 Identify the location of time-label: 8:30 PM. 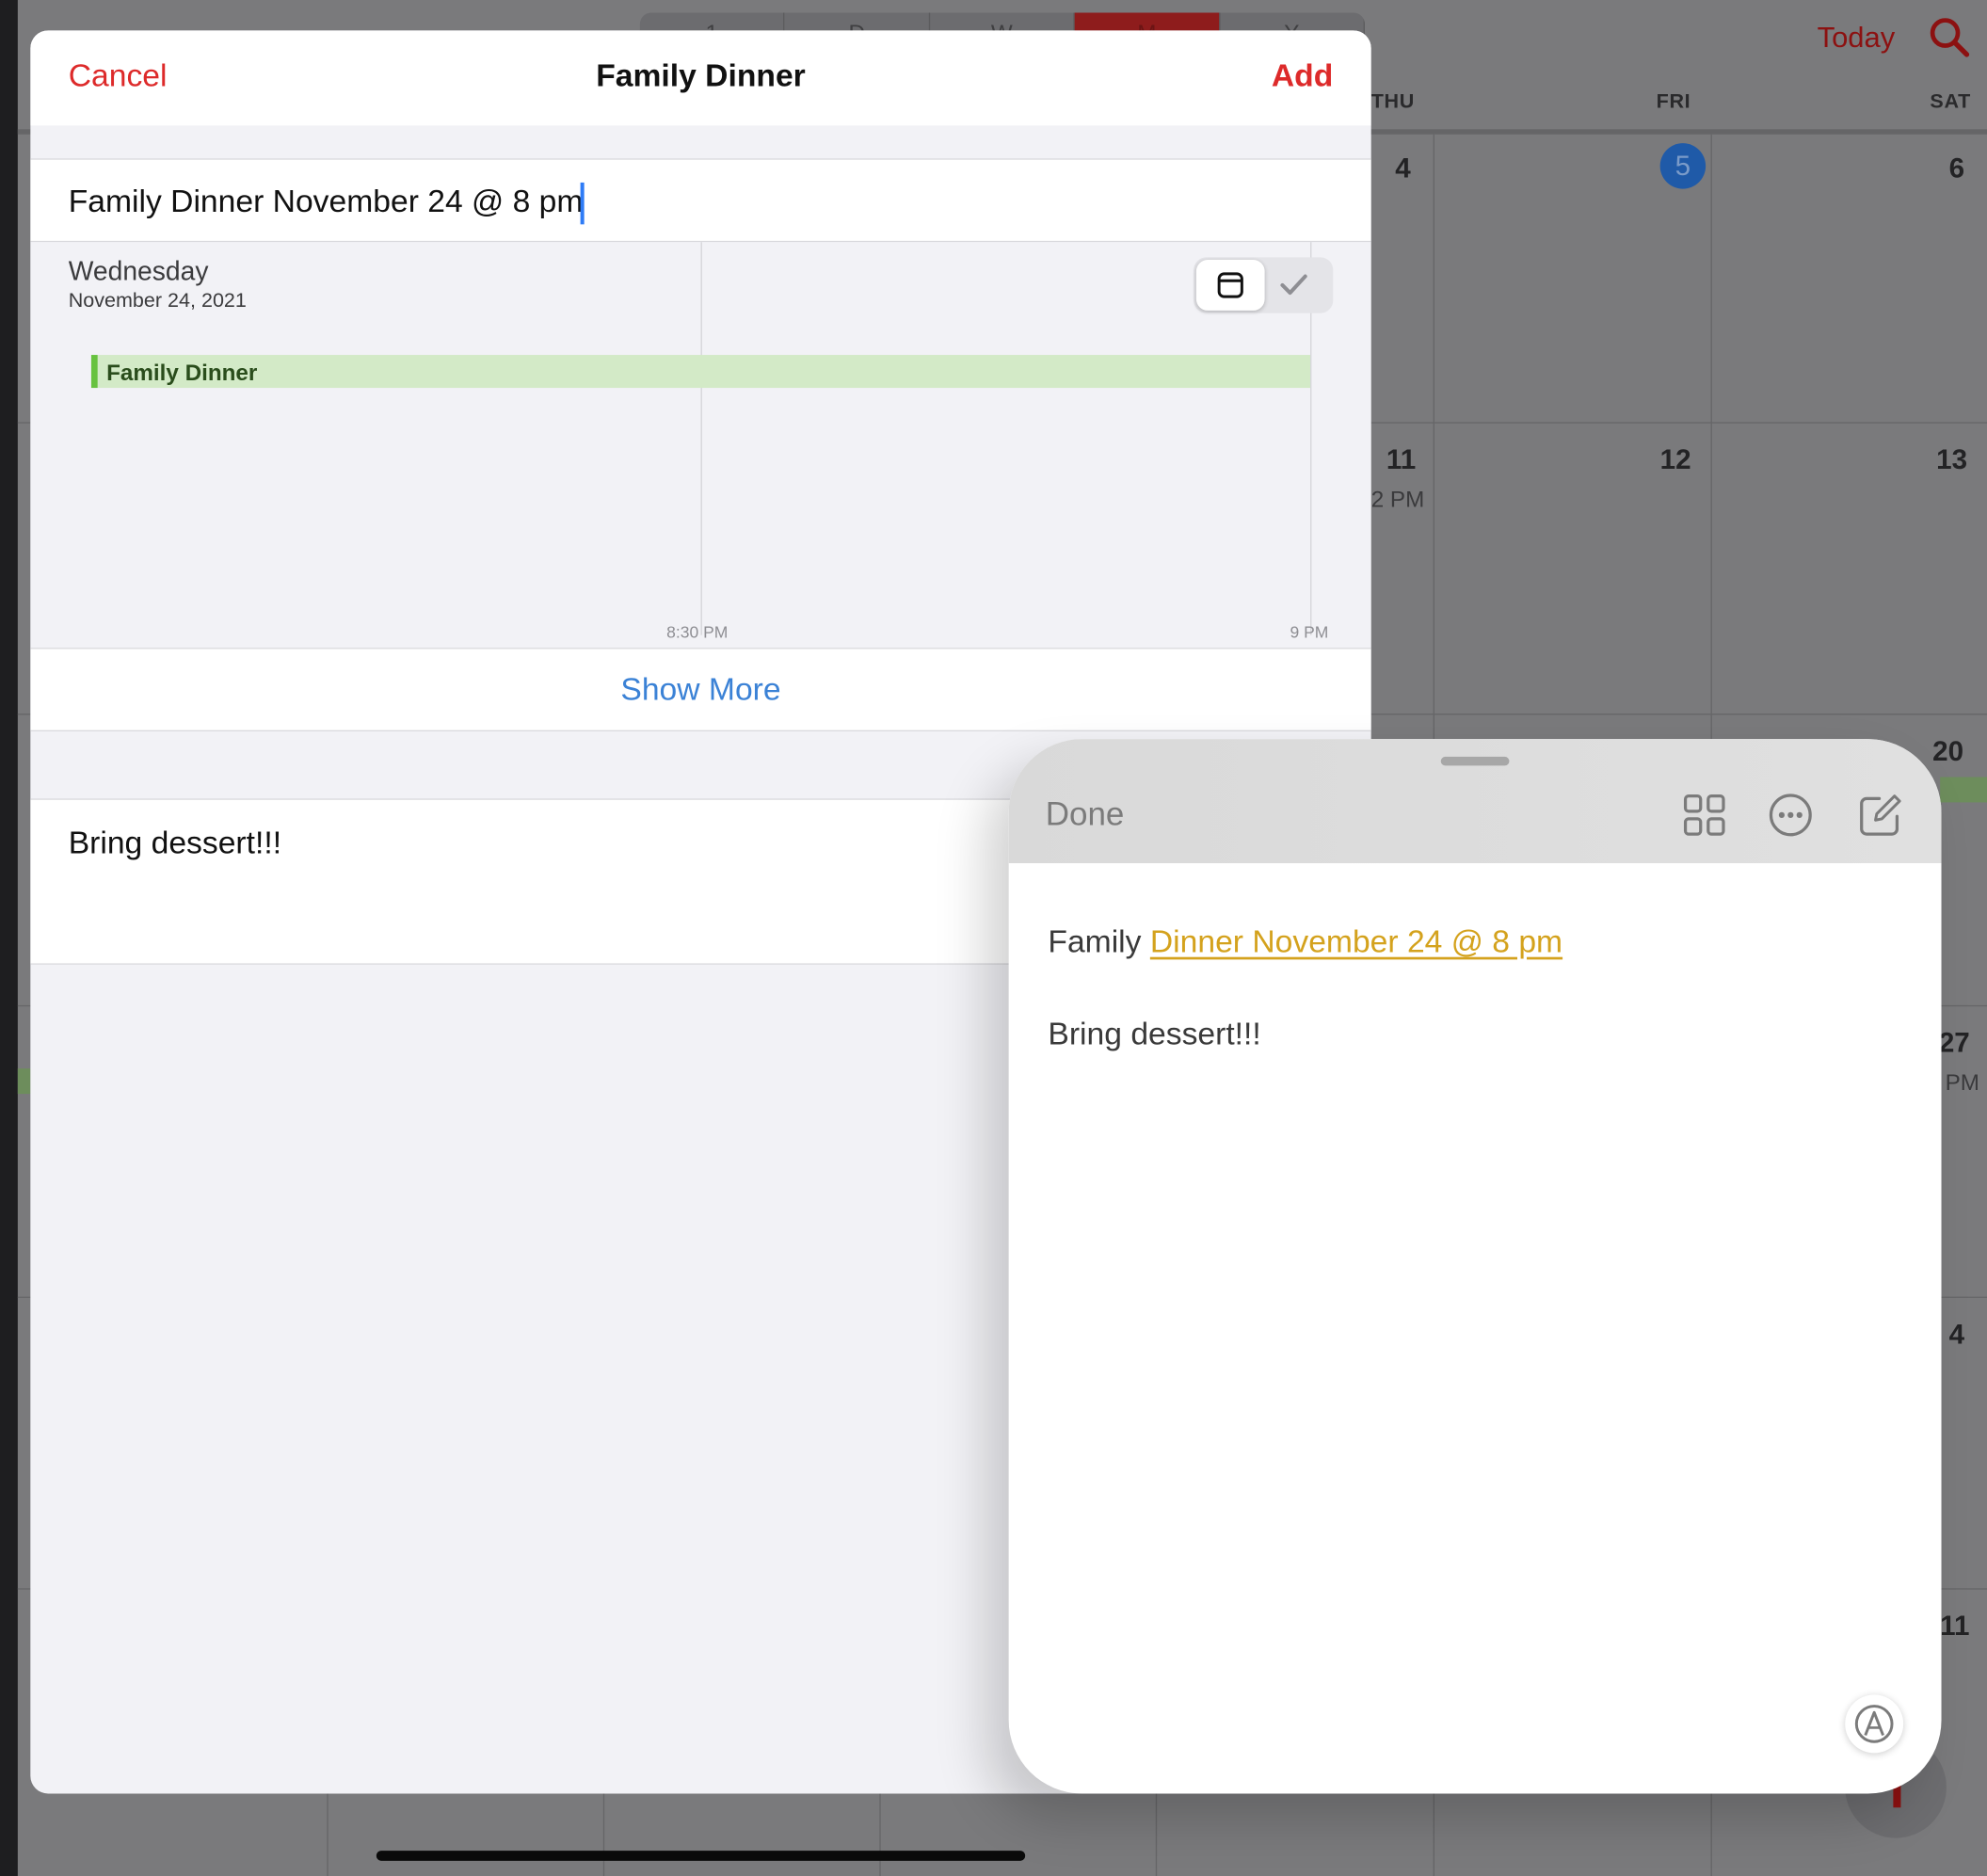
(697, 632).